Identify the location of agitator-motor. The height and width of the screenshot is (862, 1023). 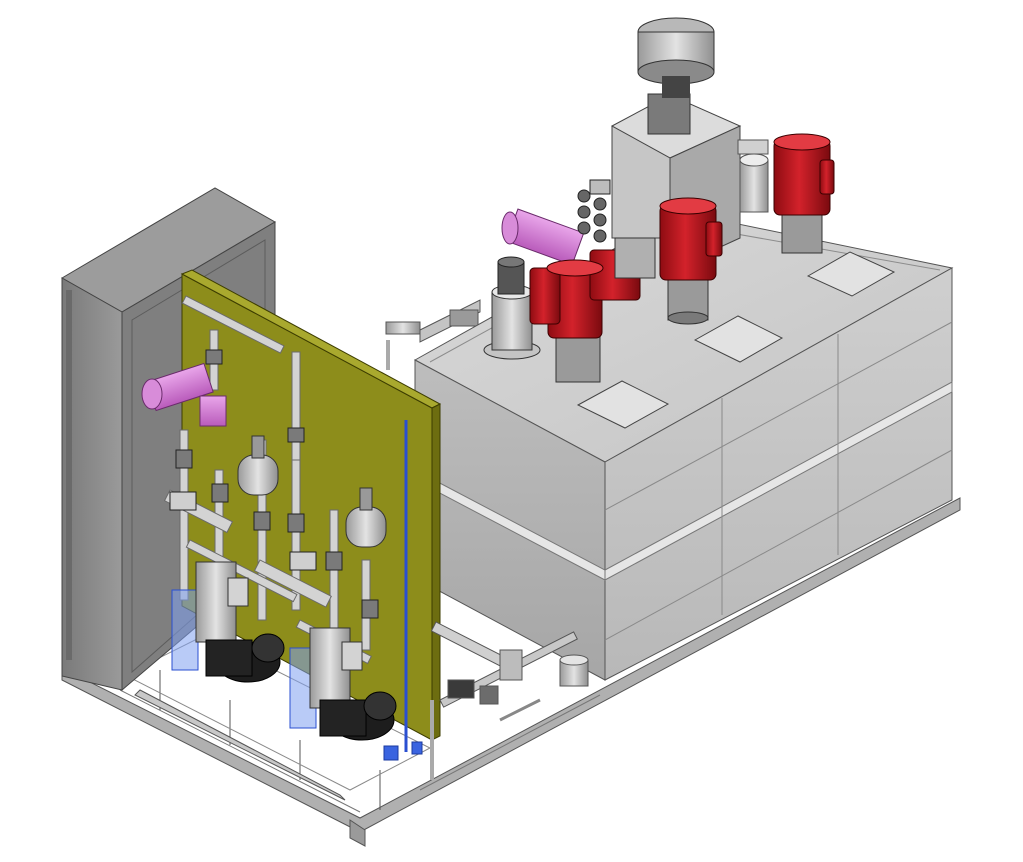
(804, 193).